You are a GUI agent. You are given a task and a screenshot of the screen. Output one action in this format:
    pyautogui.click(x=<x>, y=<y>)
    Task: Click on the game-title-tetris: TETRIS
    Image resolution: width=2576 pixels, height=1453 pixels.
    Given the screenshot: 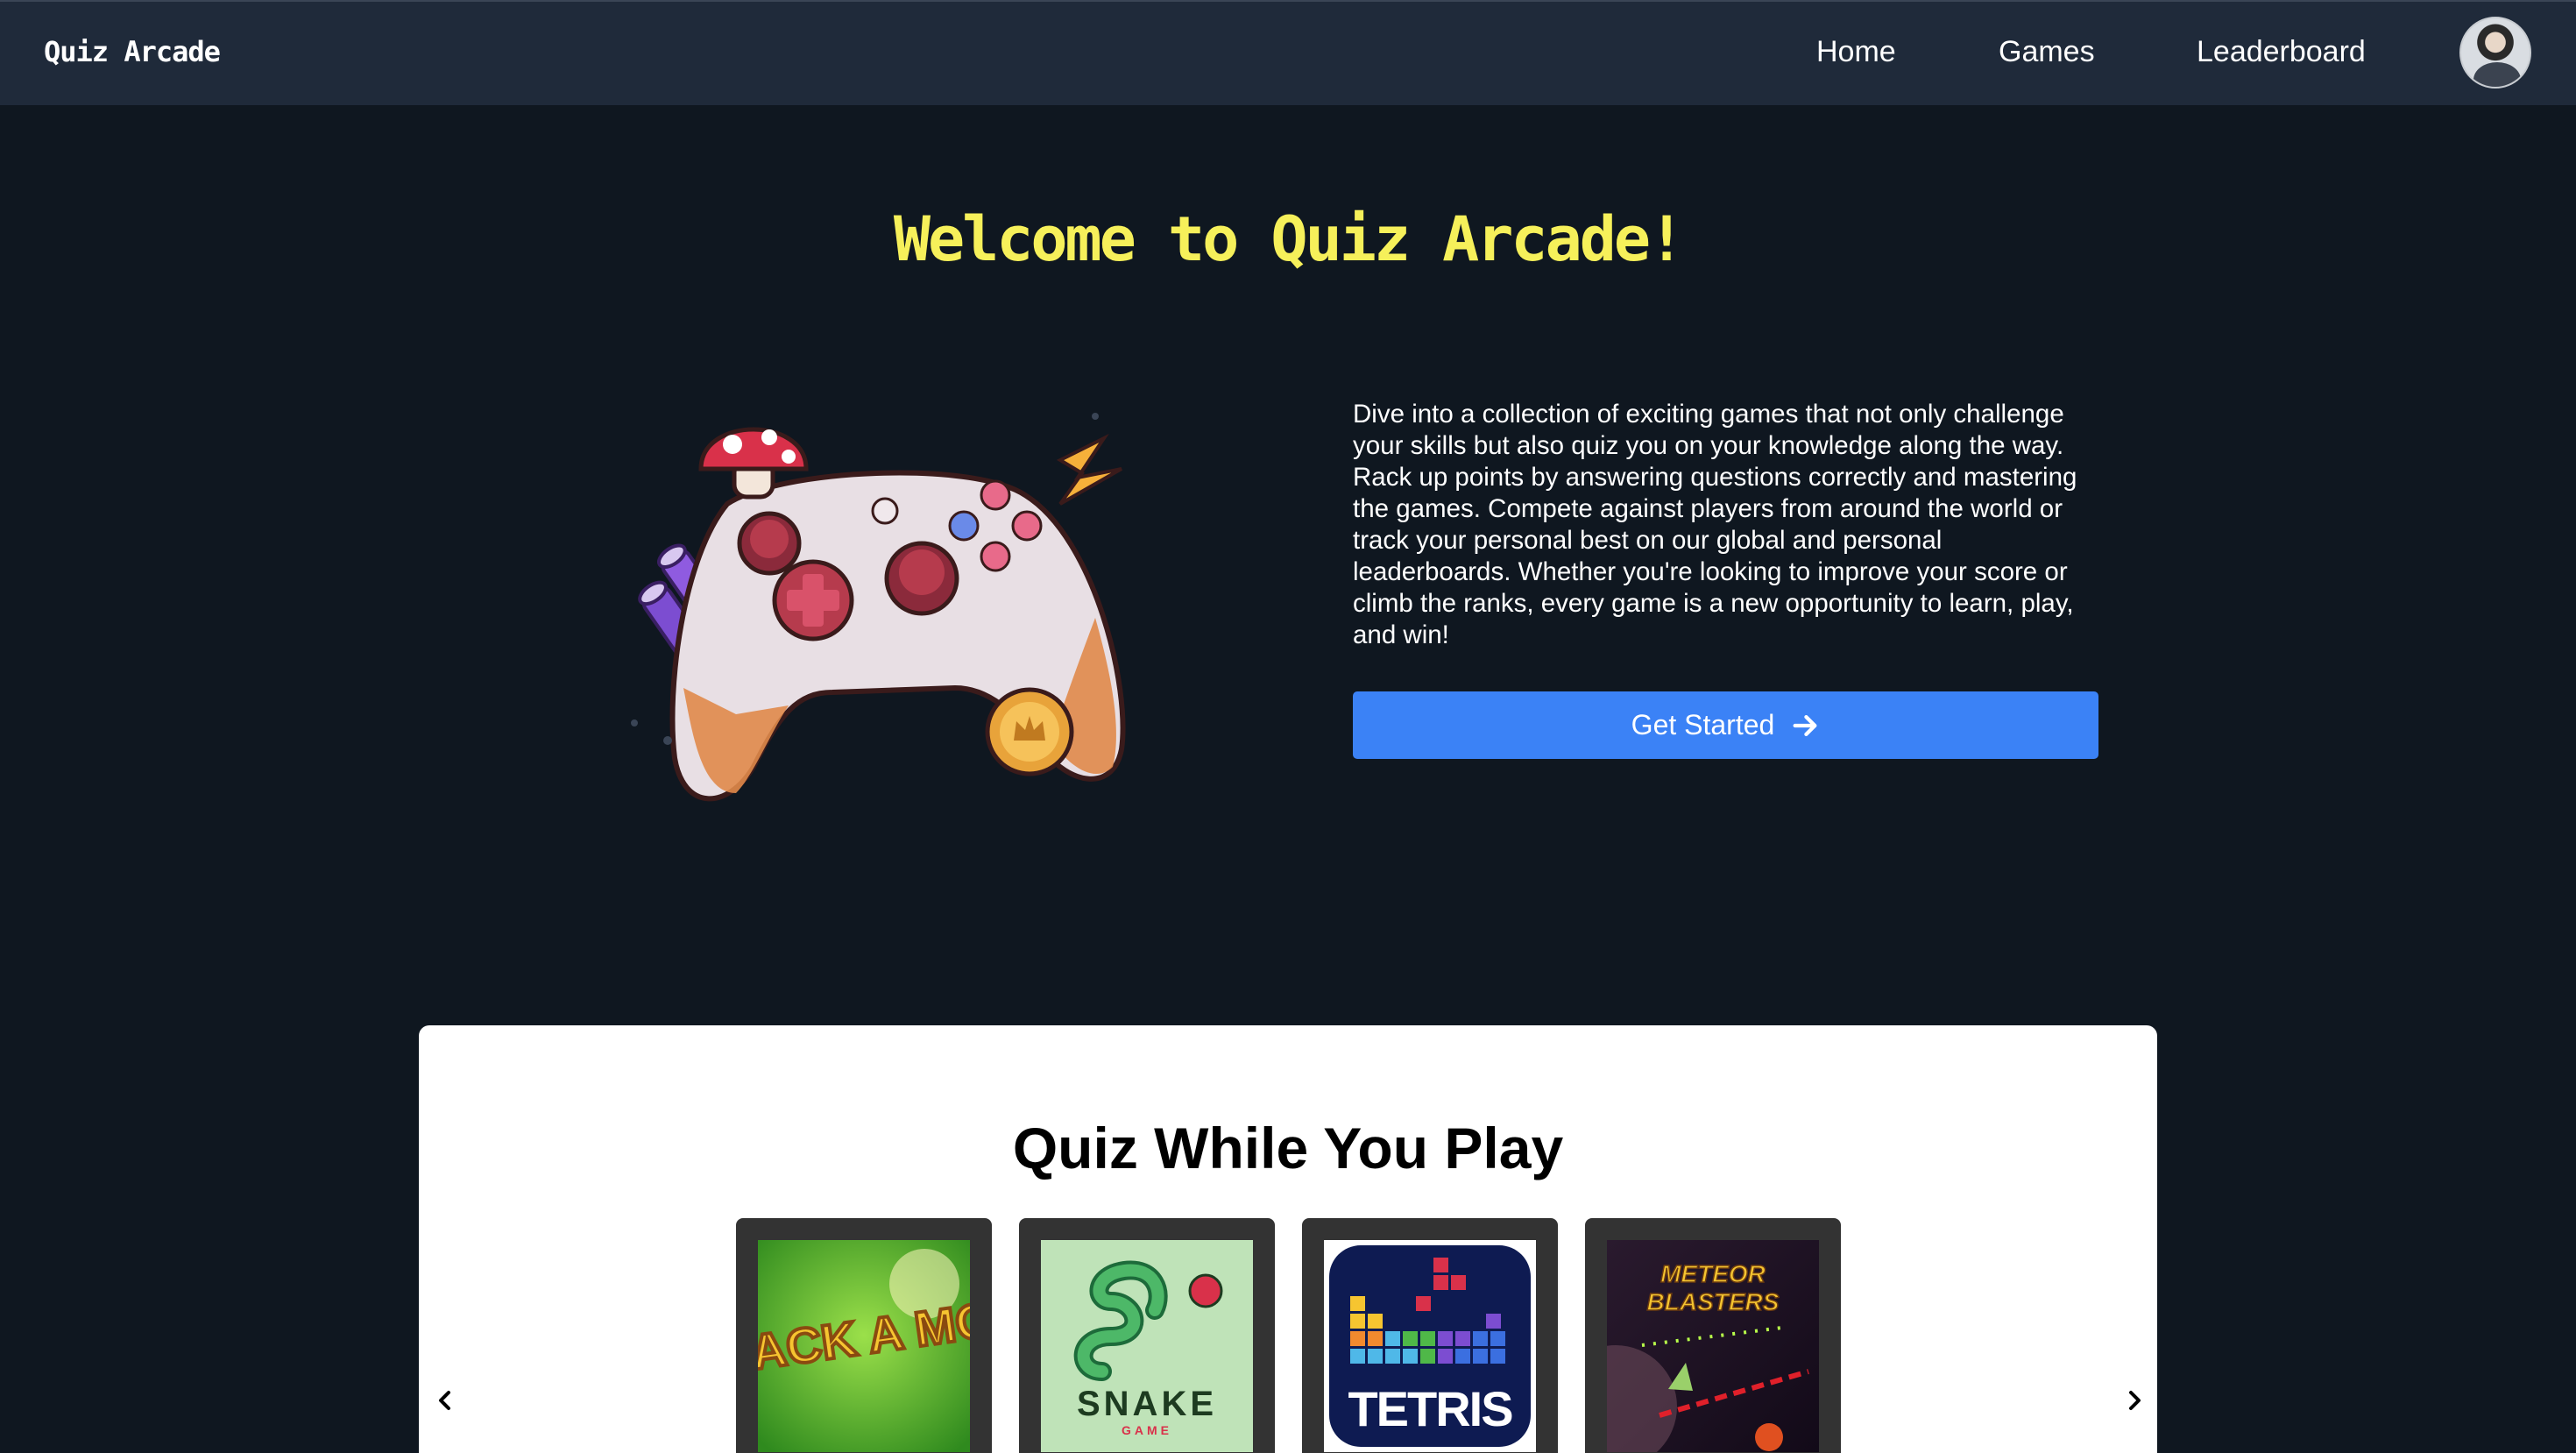 What is the action you would take?
    pyautogui.click(x=1430, y=1408)
    